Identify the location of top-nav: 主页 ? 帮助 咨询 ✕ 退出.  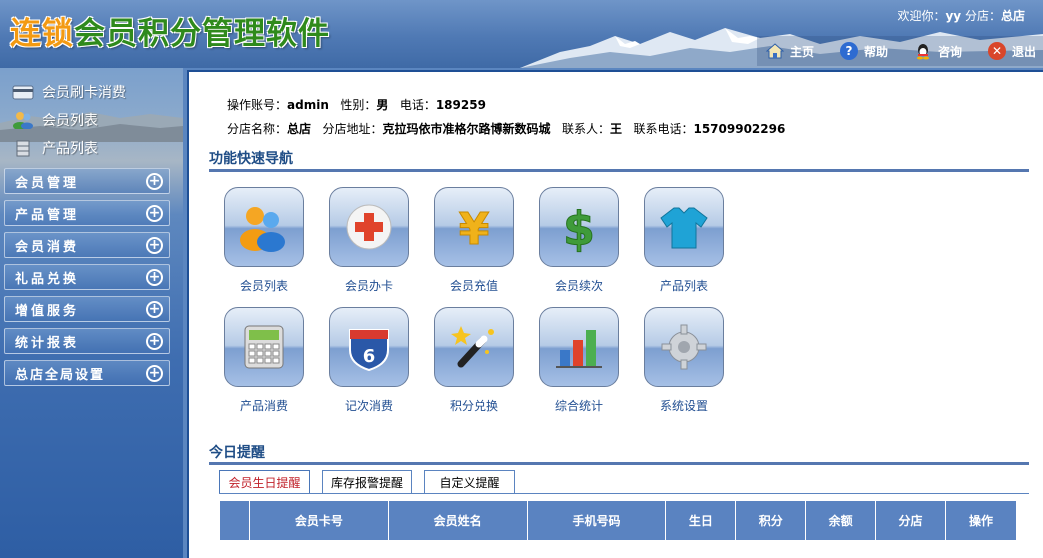
(900, 51).